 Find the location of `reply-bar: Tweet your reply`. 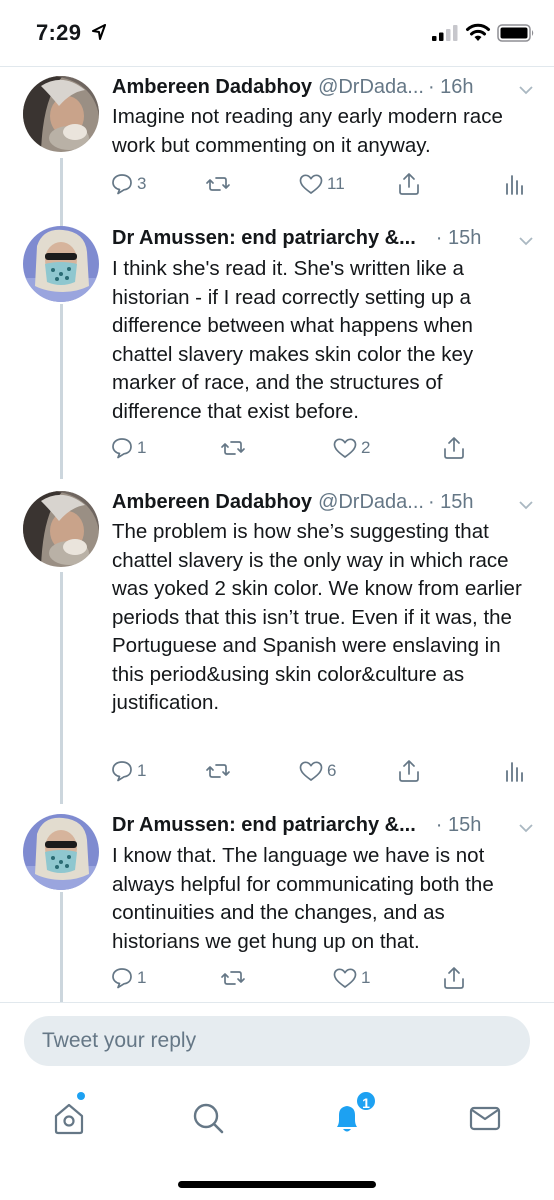

reply-bar: Tweet your reply is located at coordinates (277, 1041).